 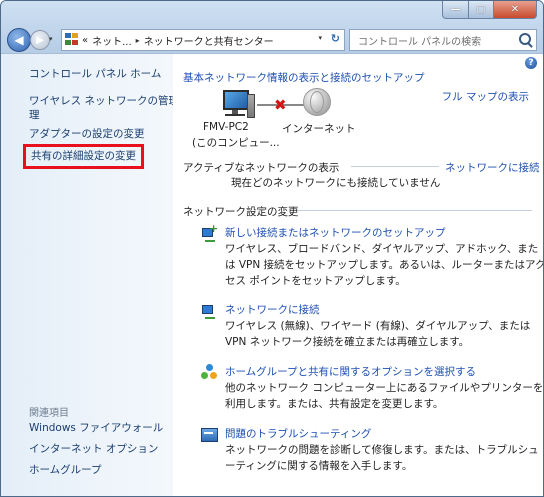 What do you see at coordinates (485, 96) in the screenshot?
I see `full-map-link: フル マップの表示` at bounding box center [485, 96].